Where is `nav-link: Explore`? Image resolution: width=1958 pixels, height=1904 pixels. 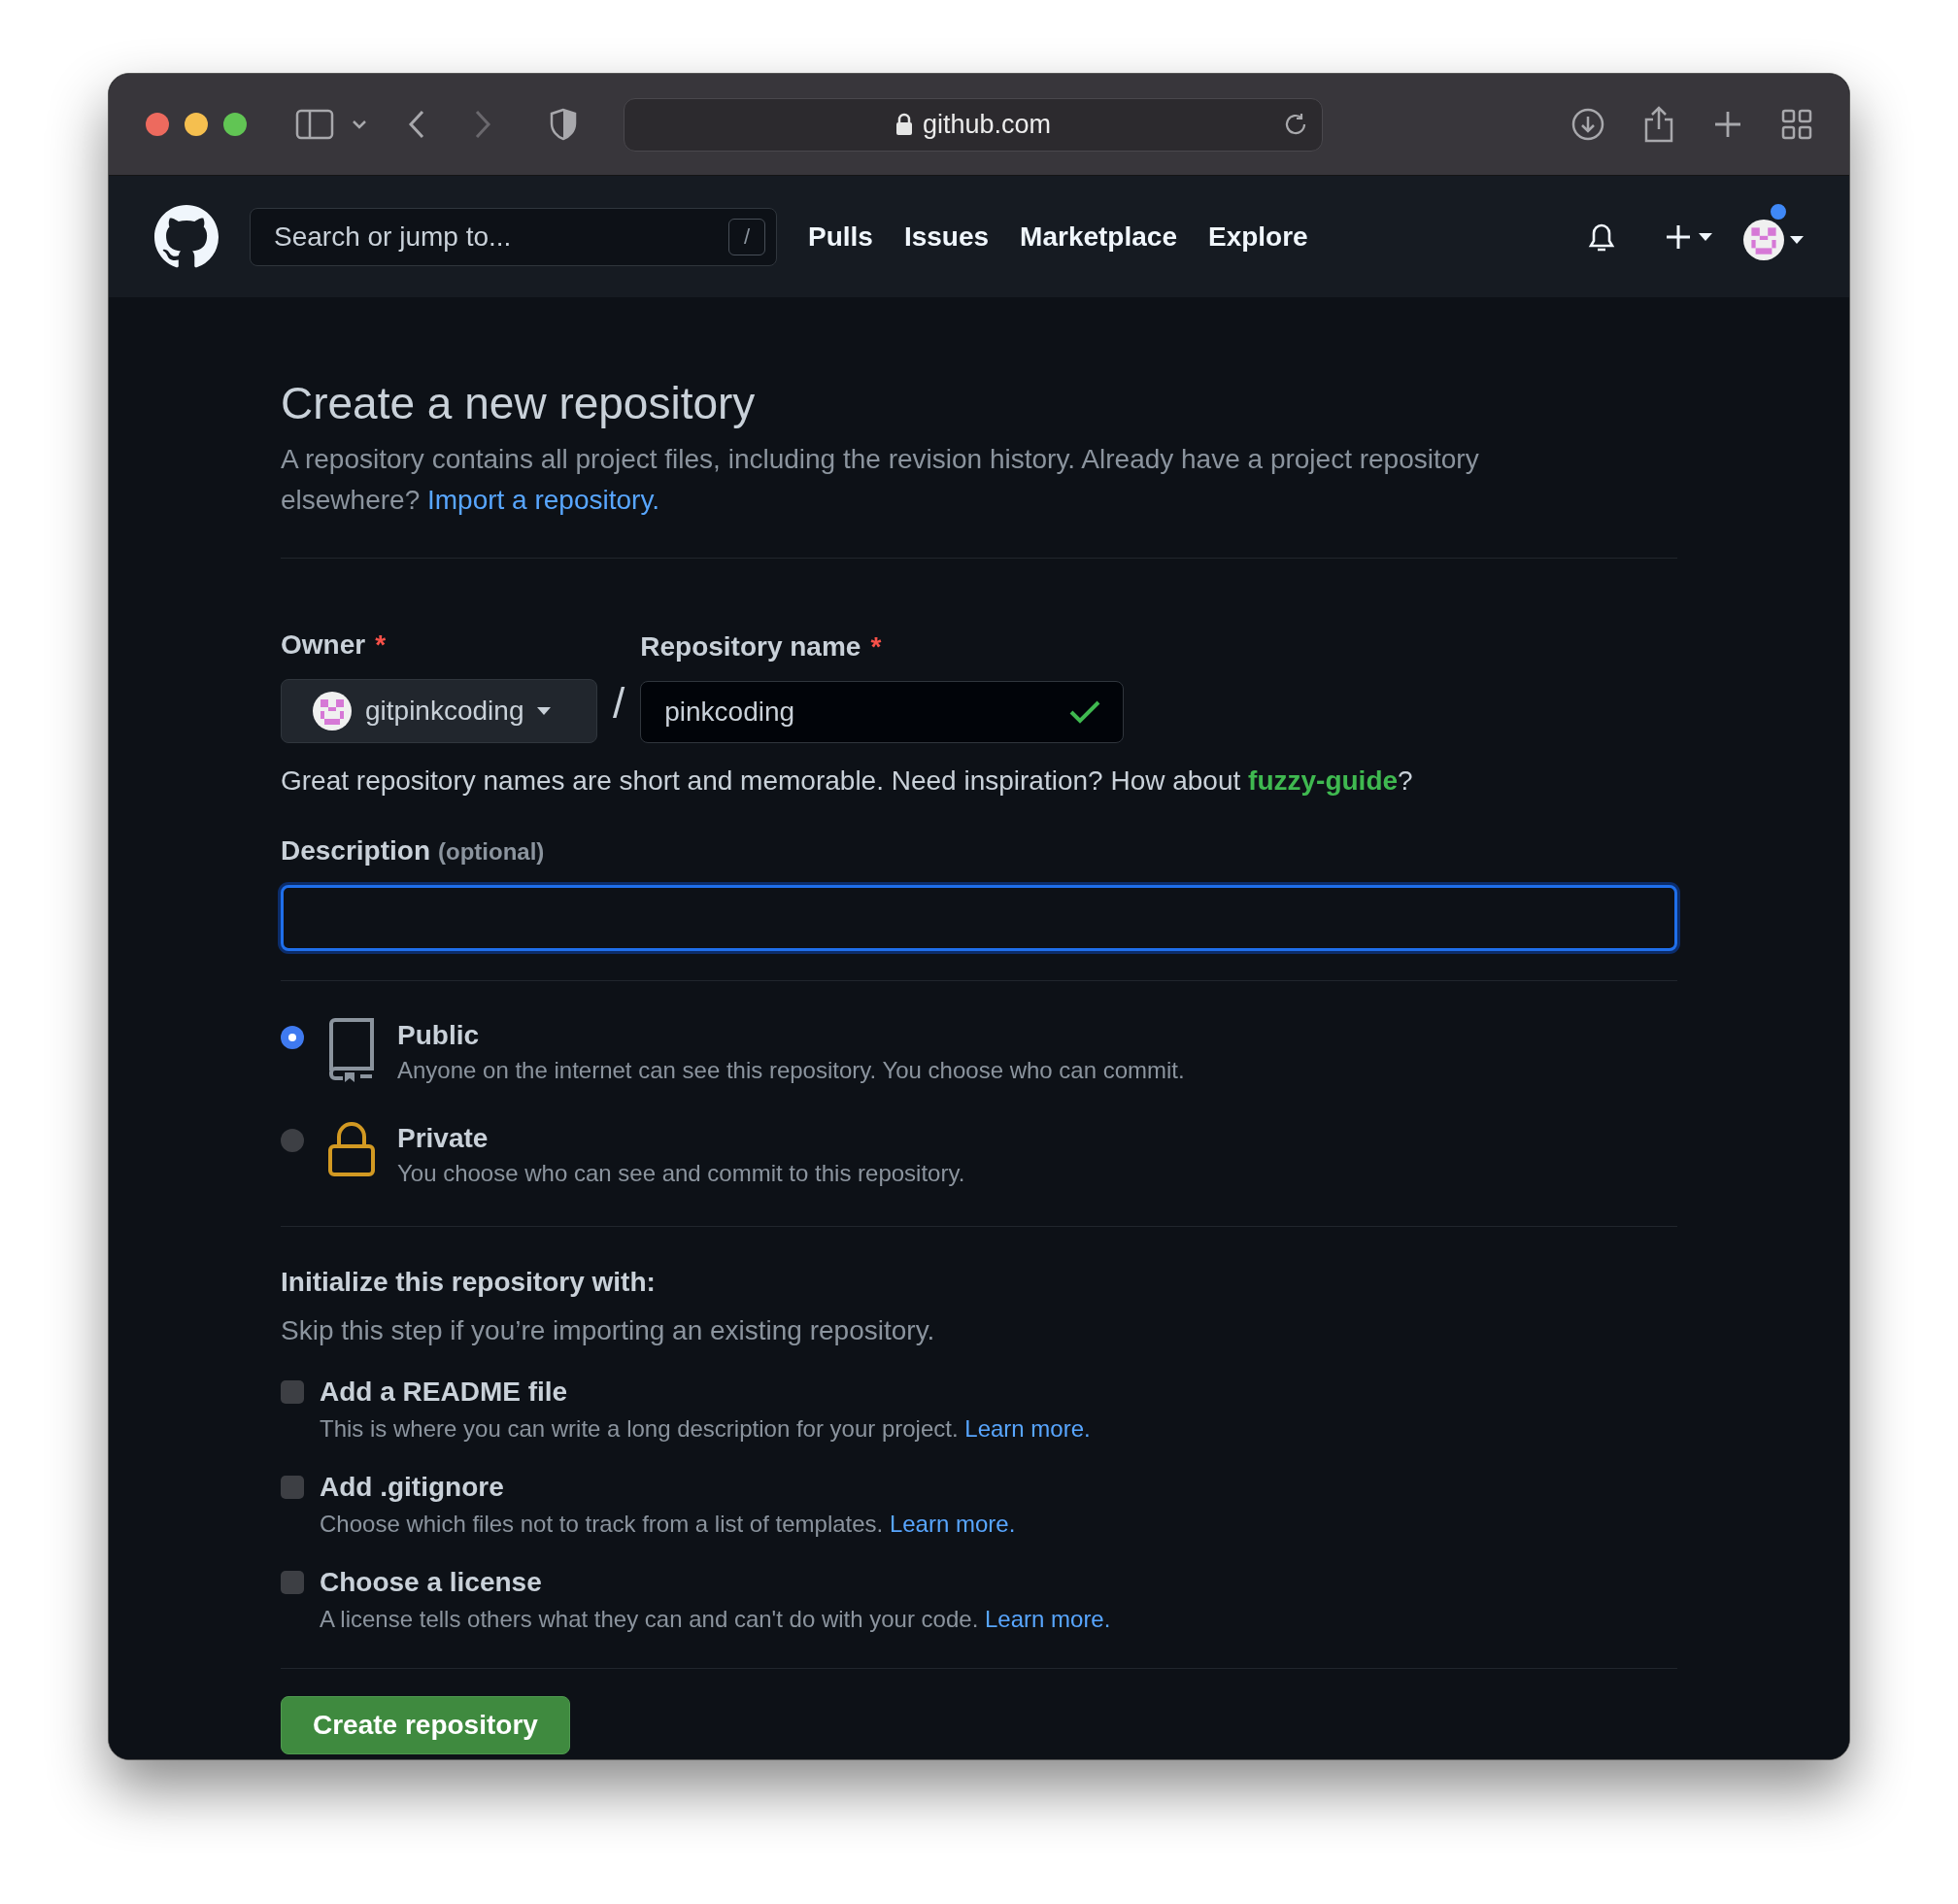
nav-link: Explore is located at coordinates (1257, 236).